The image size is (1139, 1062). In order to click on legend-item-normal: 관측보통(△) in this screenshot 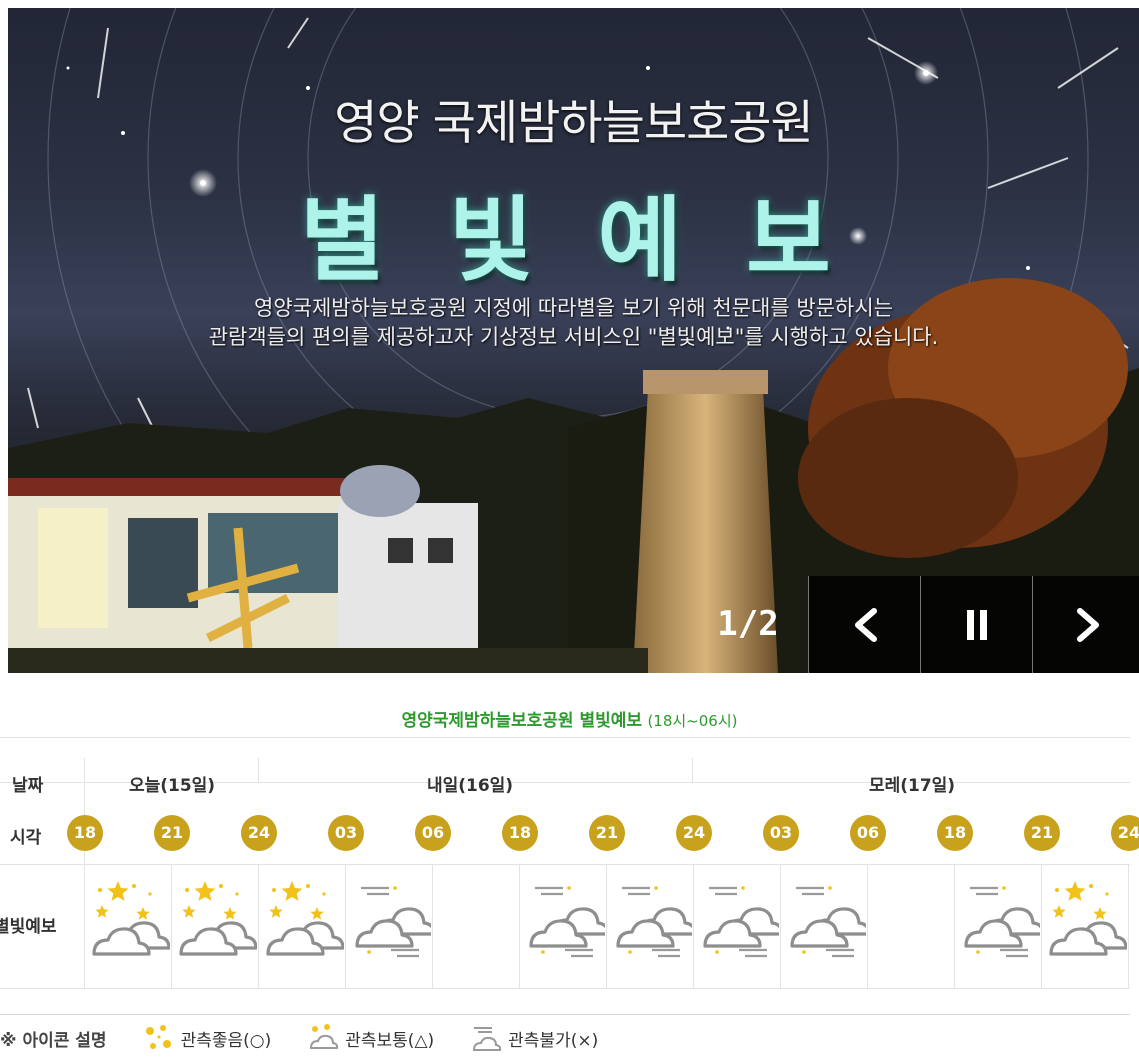, I will do `click(369, 1039)`.